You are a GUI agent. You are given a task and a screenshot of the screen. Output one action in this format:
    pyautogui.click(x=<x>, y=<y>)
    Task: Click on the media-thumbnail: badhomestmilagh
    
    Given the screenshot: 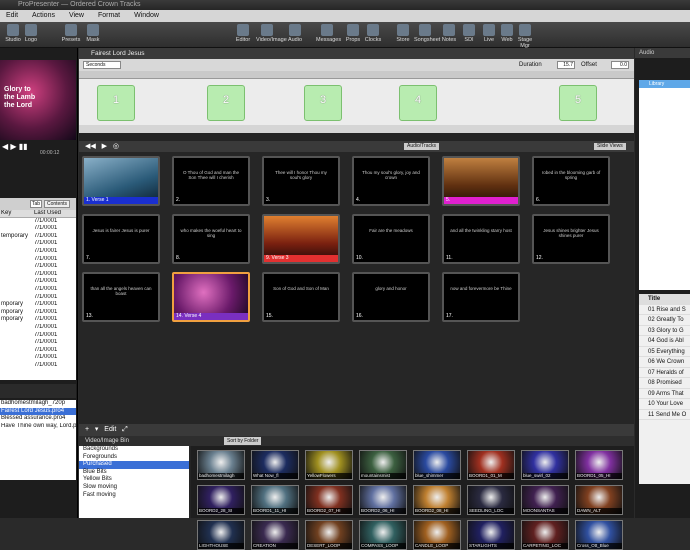 What is the action you would take?
    pyautogui.click(x=221, y=465)
    